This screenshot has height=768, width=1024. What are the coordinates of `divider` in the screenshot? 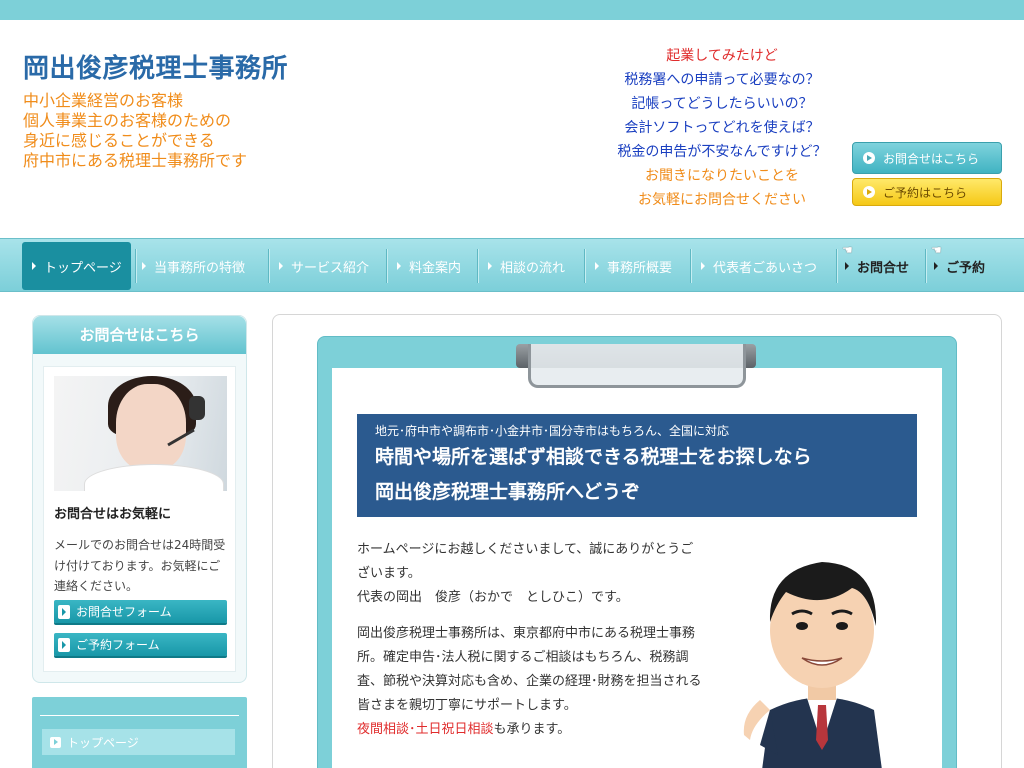 It's located at (139, 715).